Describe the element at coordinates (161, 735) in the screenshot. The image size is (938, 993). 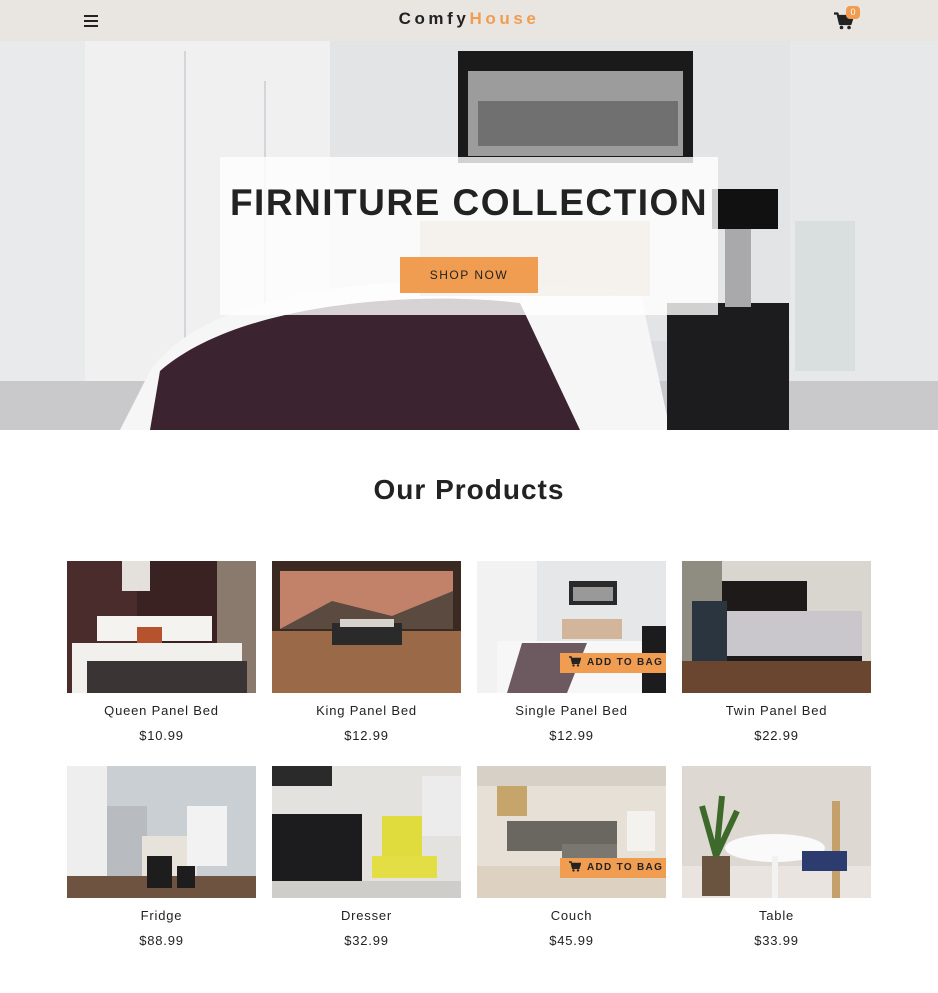
I see `product-price: $10.99` at that location.